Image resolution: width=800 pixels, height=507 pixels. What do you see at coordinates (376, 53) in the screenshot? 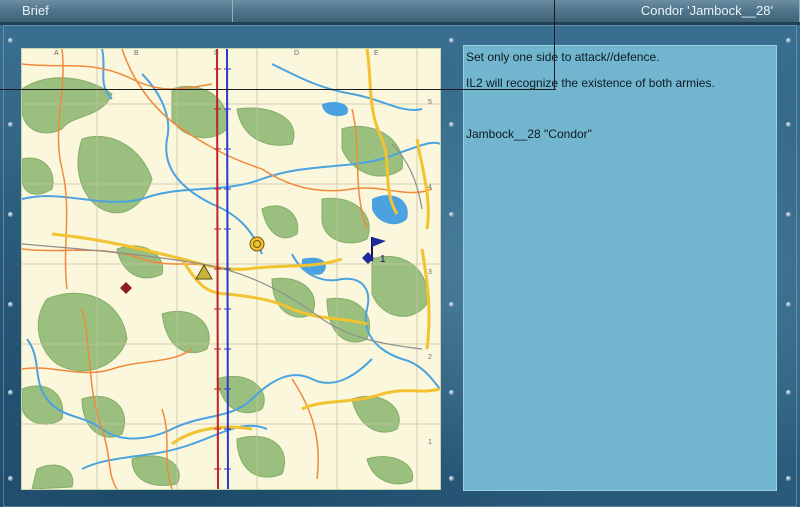
I see `grid-col-label: E` at bounding box center [376, 53].